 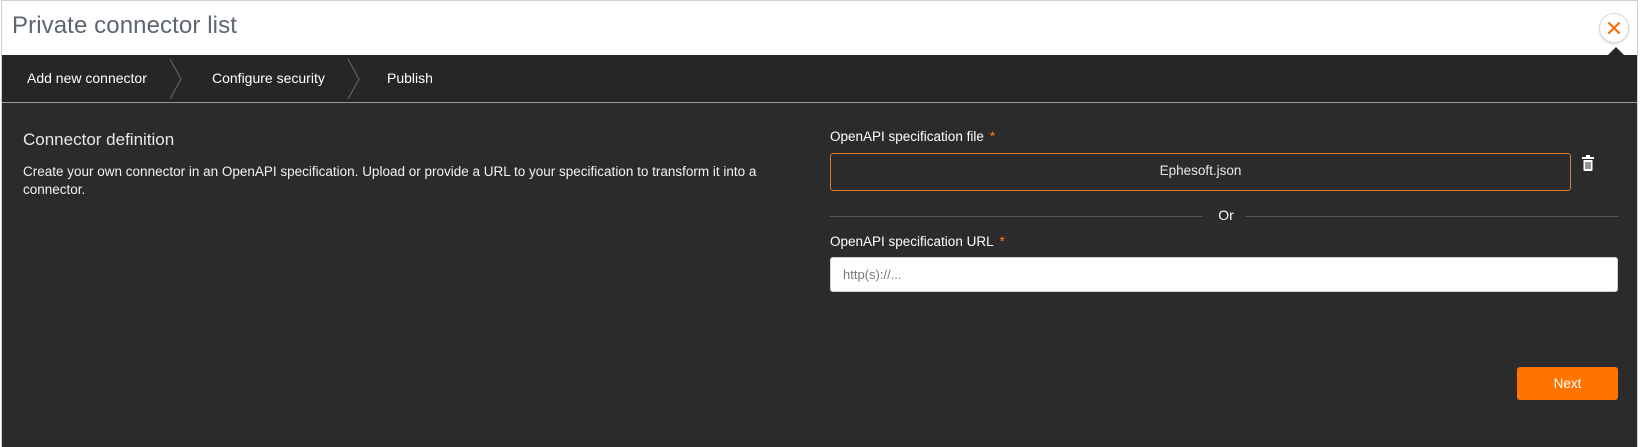 I want to click on close-icon, so click(x=1614, y=28).